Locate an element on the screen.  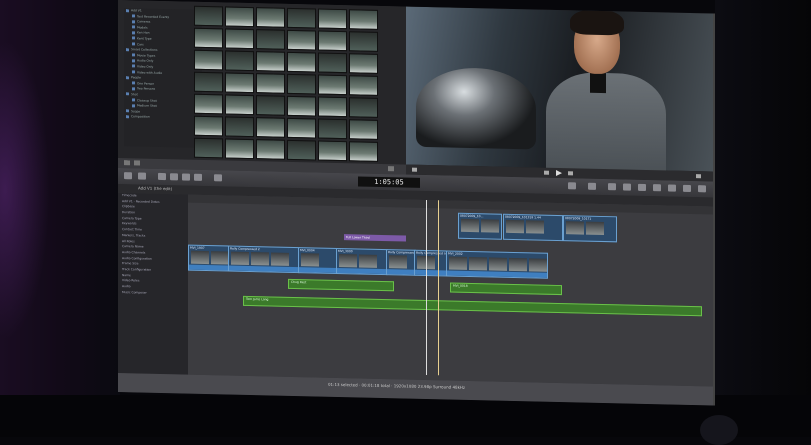
enhance-icon is located at coordinates (572, 186).